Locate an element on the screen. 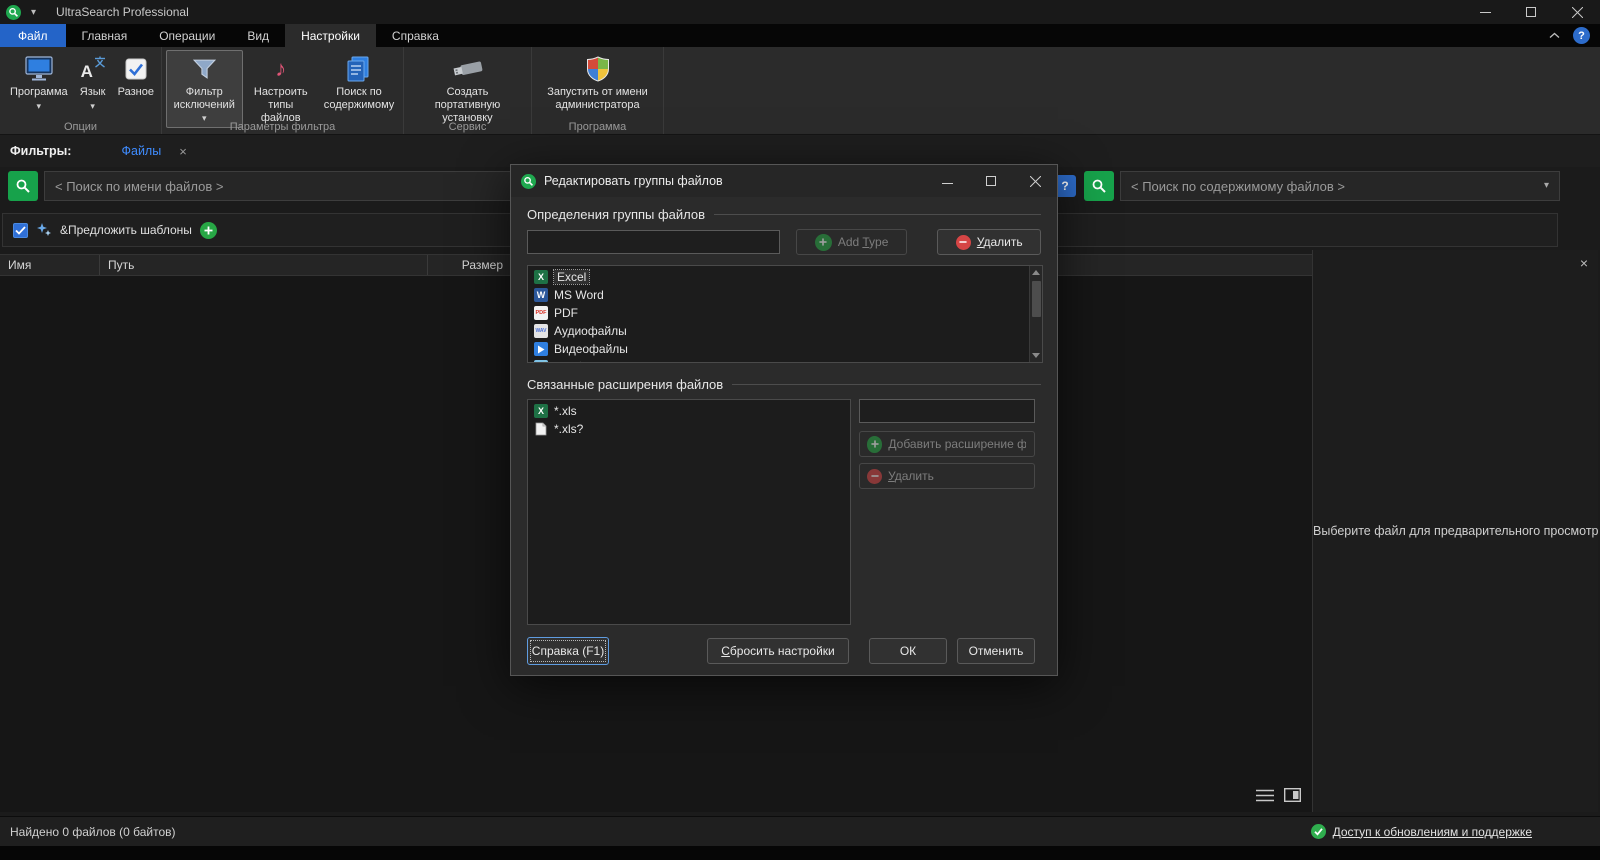  audio-icon: WAV is located at coordinates (541, 331).